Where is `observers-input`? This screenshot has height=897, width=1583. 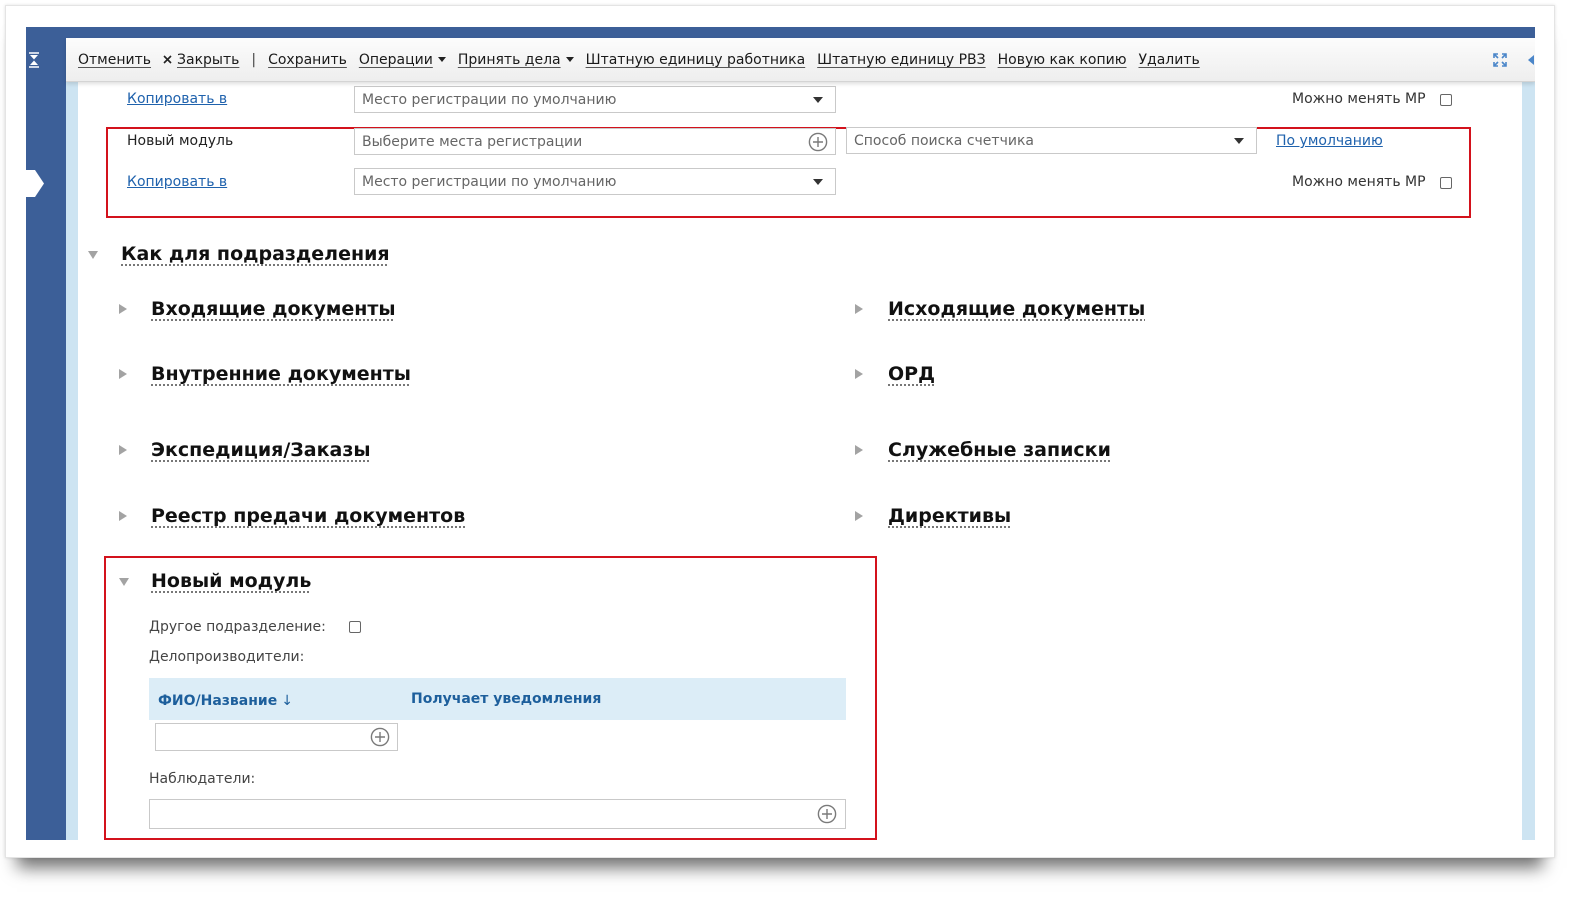 observers-input is located at coordinates (497, 814).